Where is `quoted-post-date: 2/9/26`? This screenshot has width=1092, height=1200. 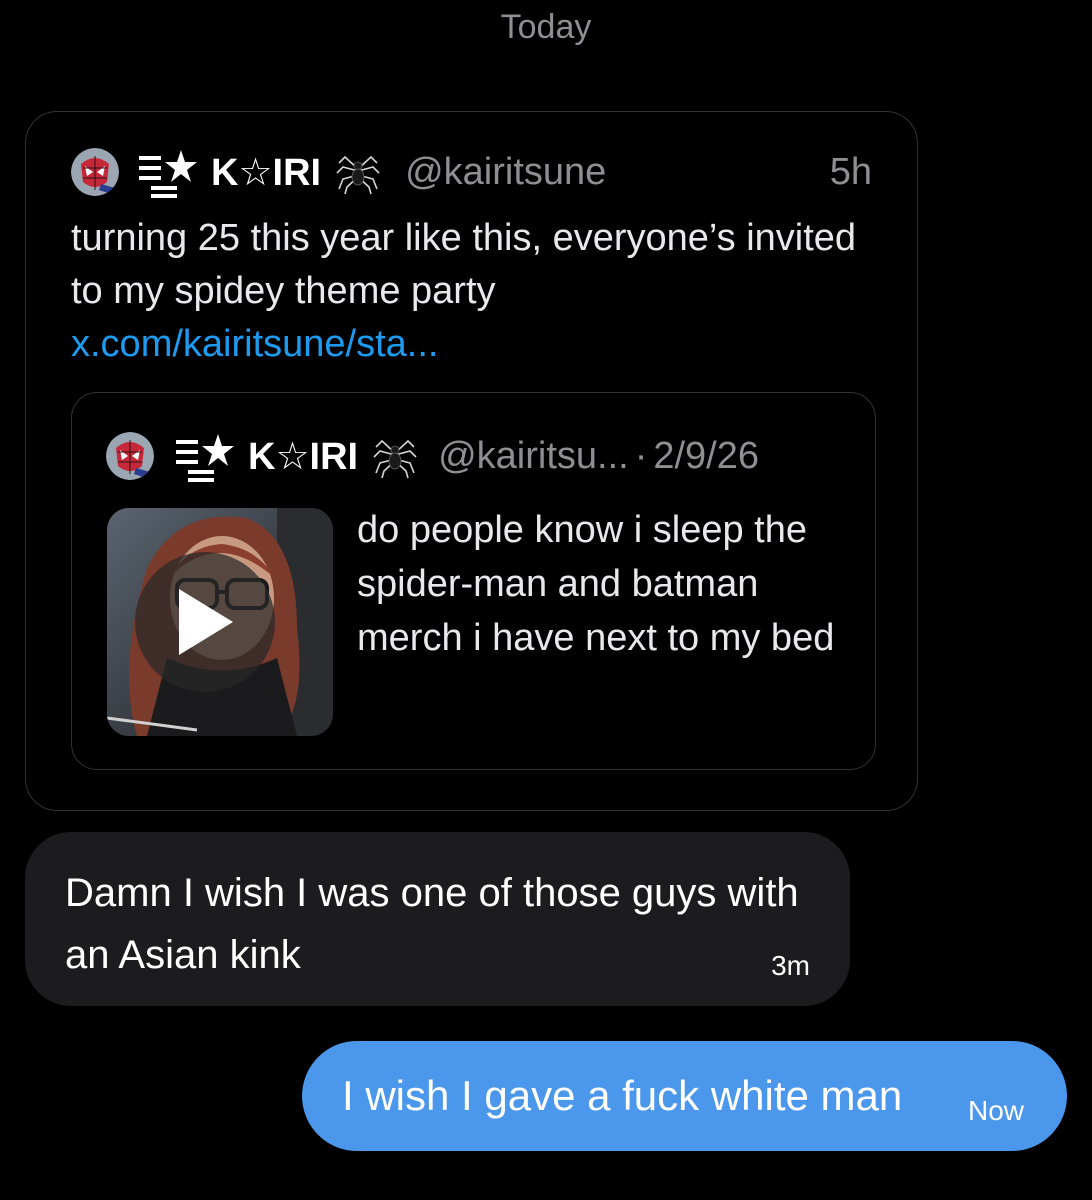
quoted-post-date: 2/9/26 is located at coordinates (706, 455).